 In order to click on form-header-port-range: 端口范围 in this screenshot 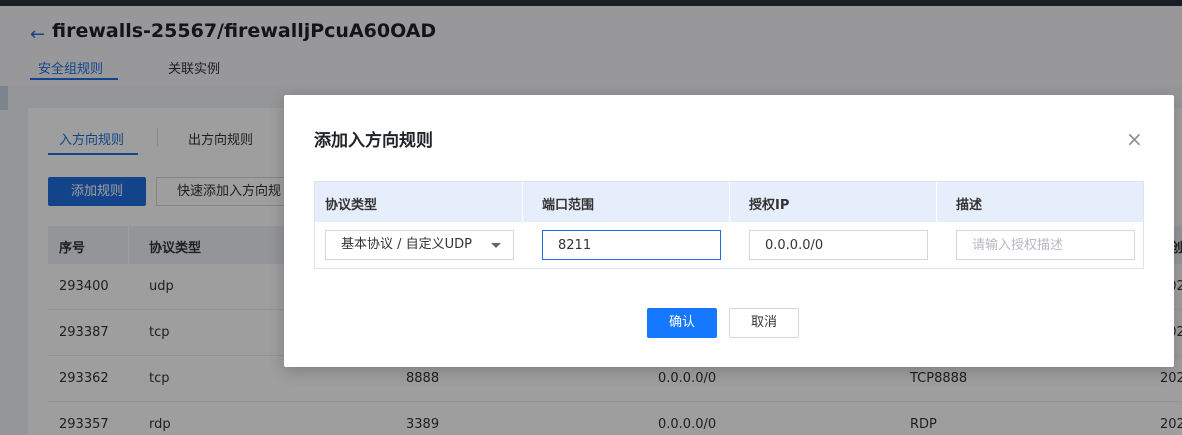, I will do `click(568, 205)`.